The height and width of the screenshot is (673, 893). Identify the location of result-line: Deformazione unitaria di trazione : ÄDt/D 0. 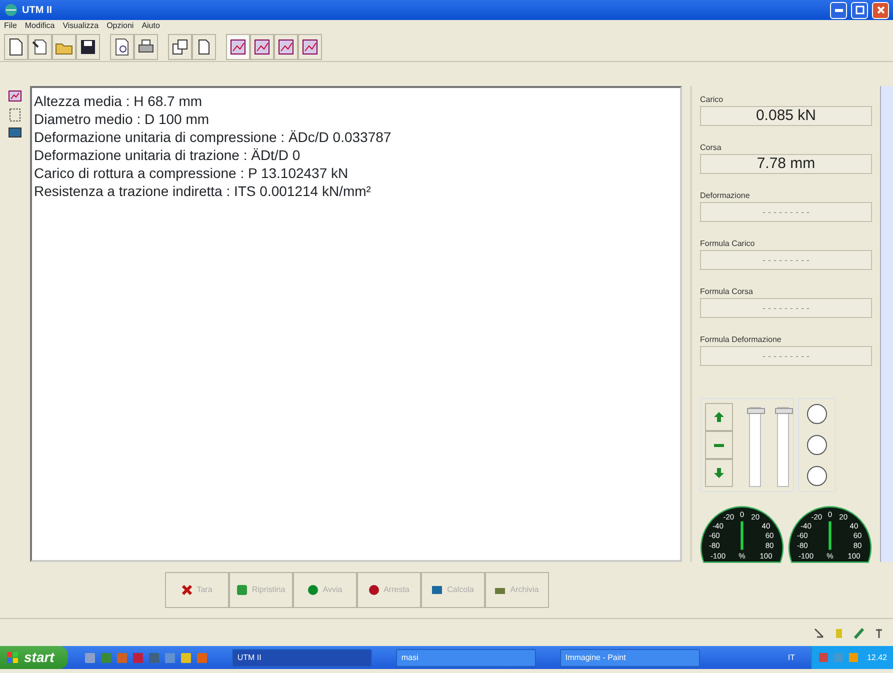
(168, 155).